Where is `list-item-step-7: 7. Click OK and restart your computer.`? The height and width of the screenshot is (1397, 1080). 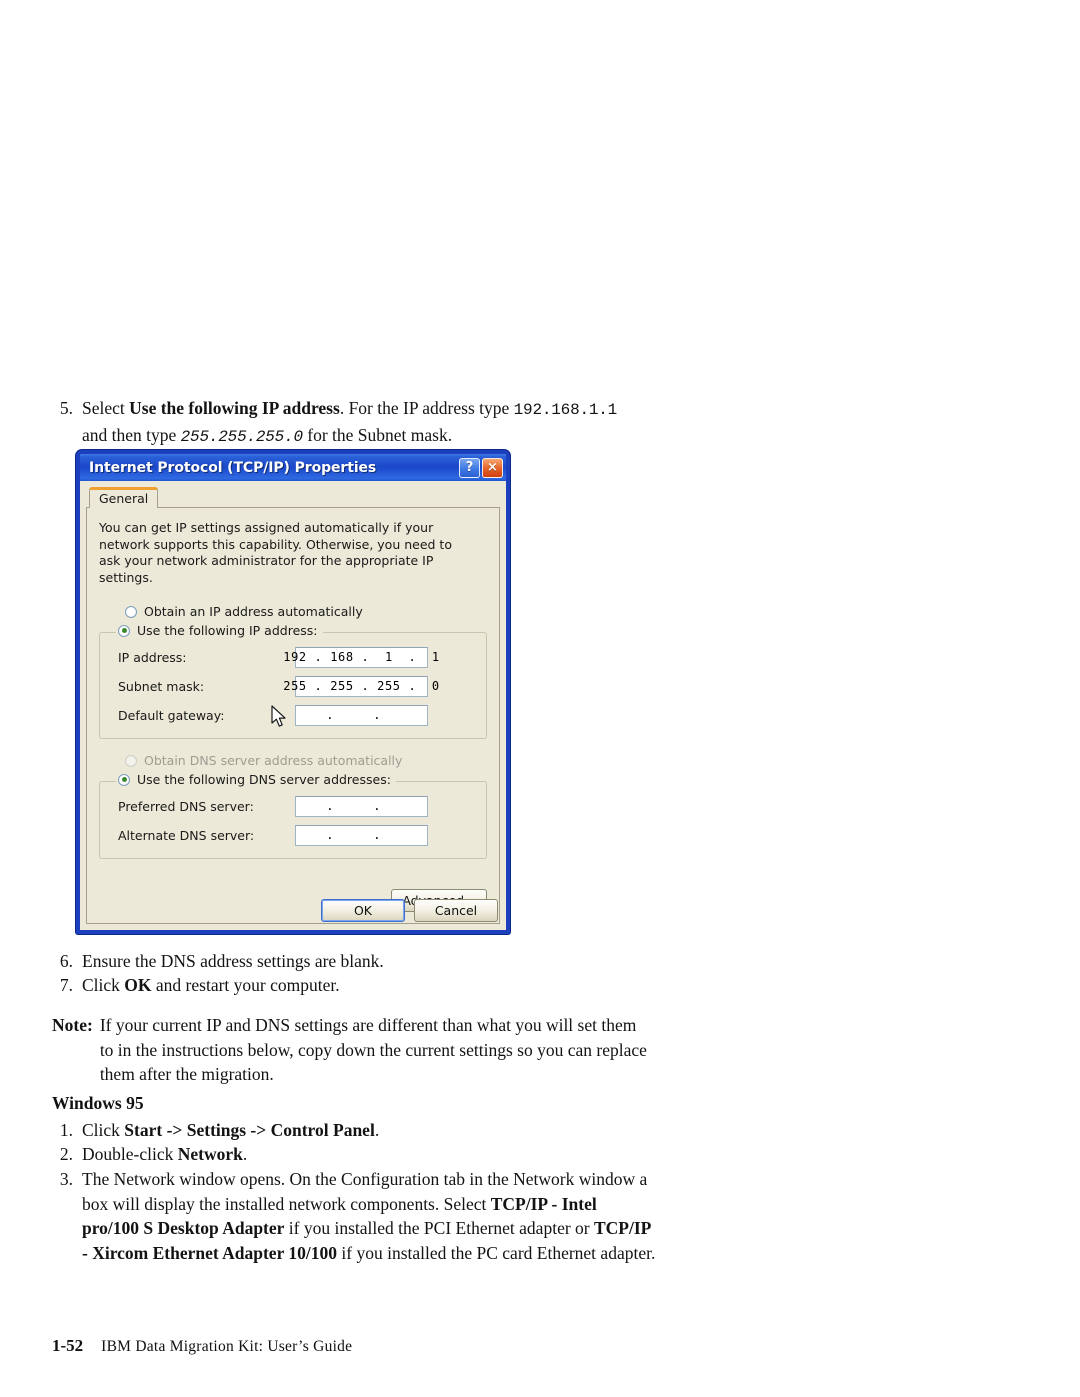
list-item-step-7: 7. Click OK and restart your computer. is located at coordinates (352, 985).